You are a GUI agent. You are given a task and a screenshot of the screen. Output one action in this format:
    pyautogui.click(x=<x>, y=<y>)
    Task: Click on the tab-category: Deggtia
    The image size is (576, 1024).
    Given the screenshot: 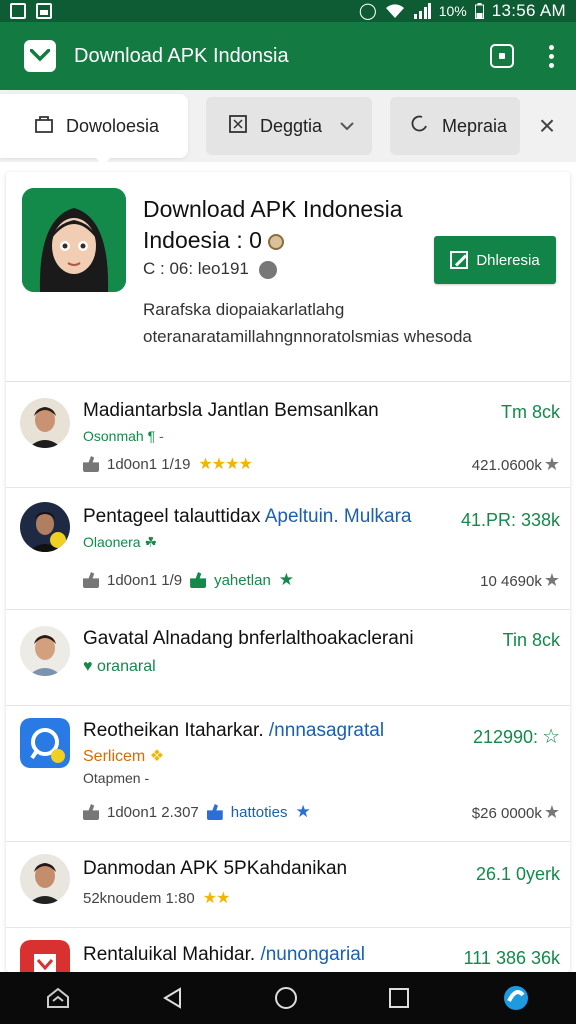 What is the action you would take?
    pyautogui.click(x=289, y=126)
    